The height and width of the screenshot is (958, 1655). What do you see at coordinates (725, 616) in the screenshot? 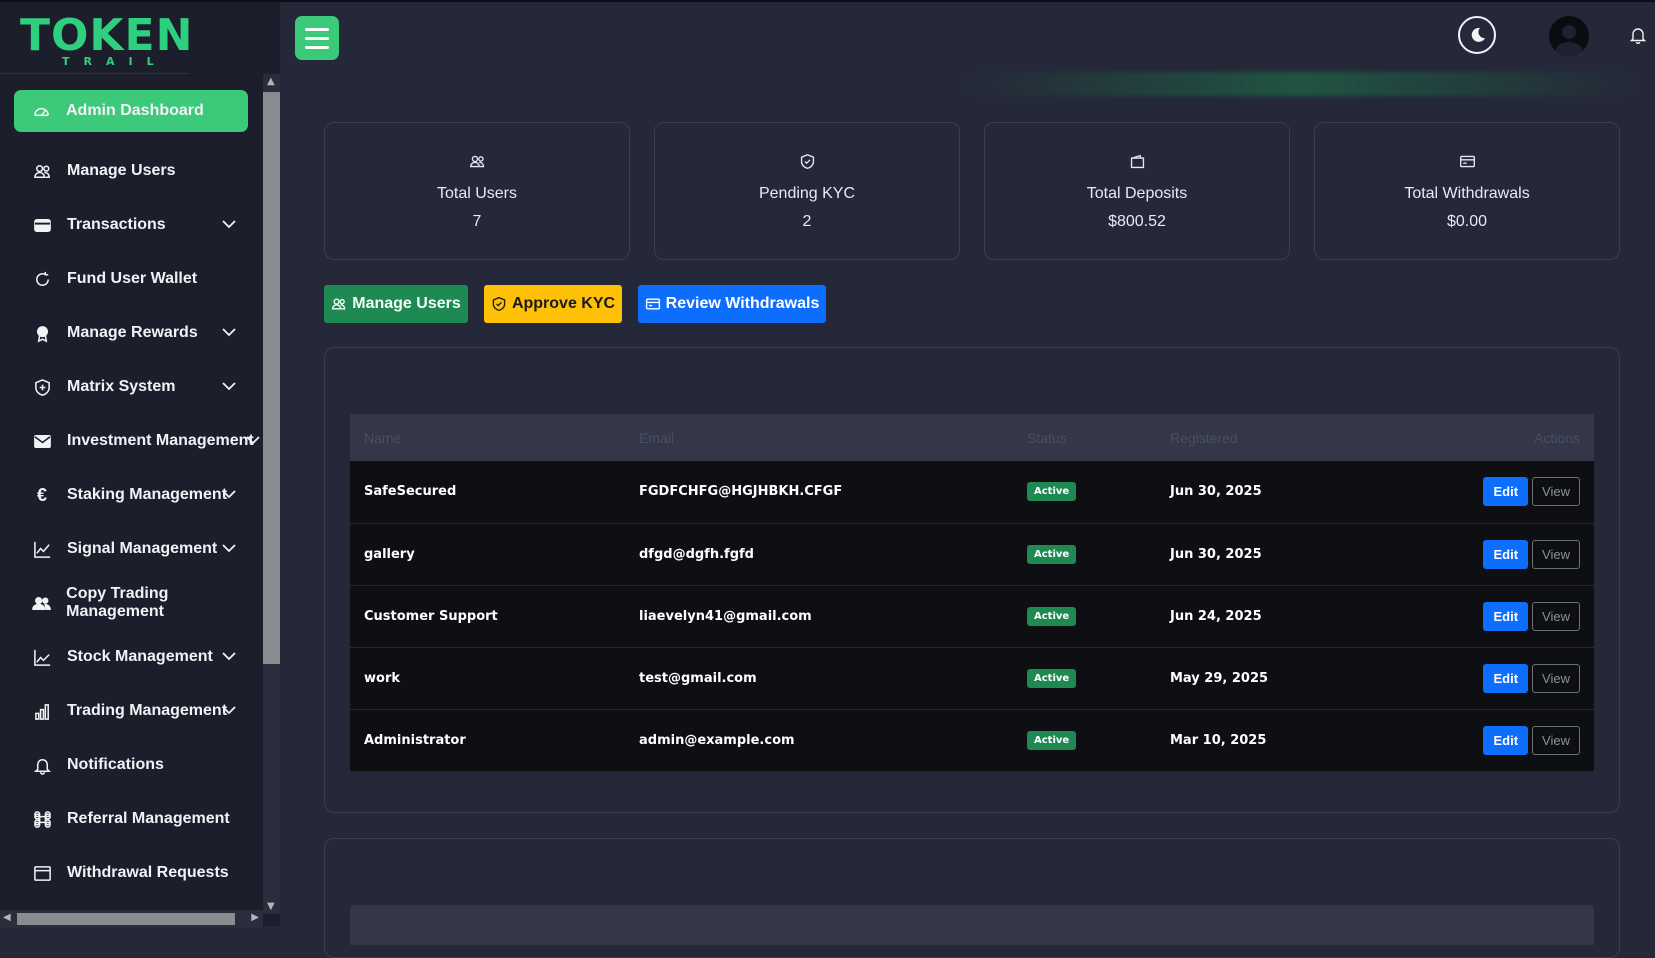
I see `user-email: liaevelyn41@gmail.com` at bounding box center [725, 616].